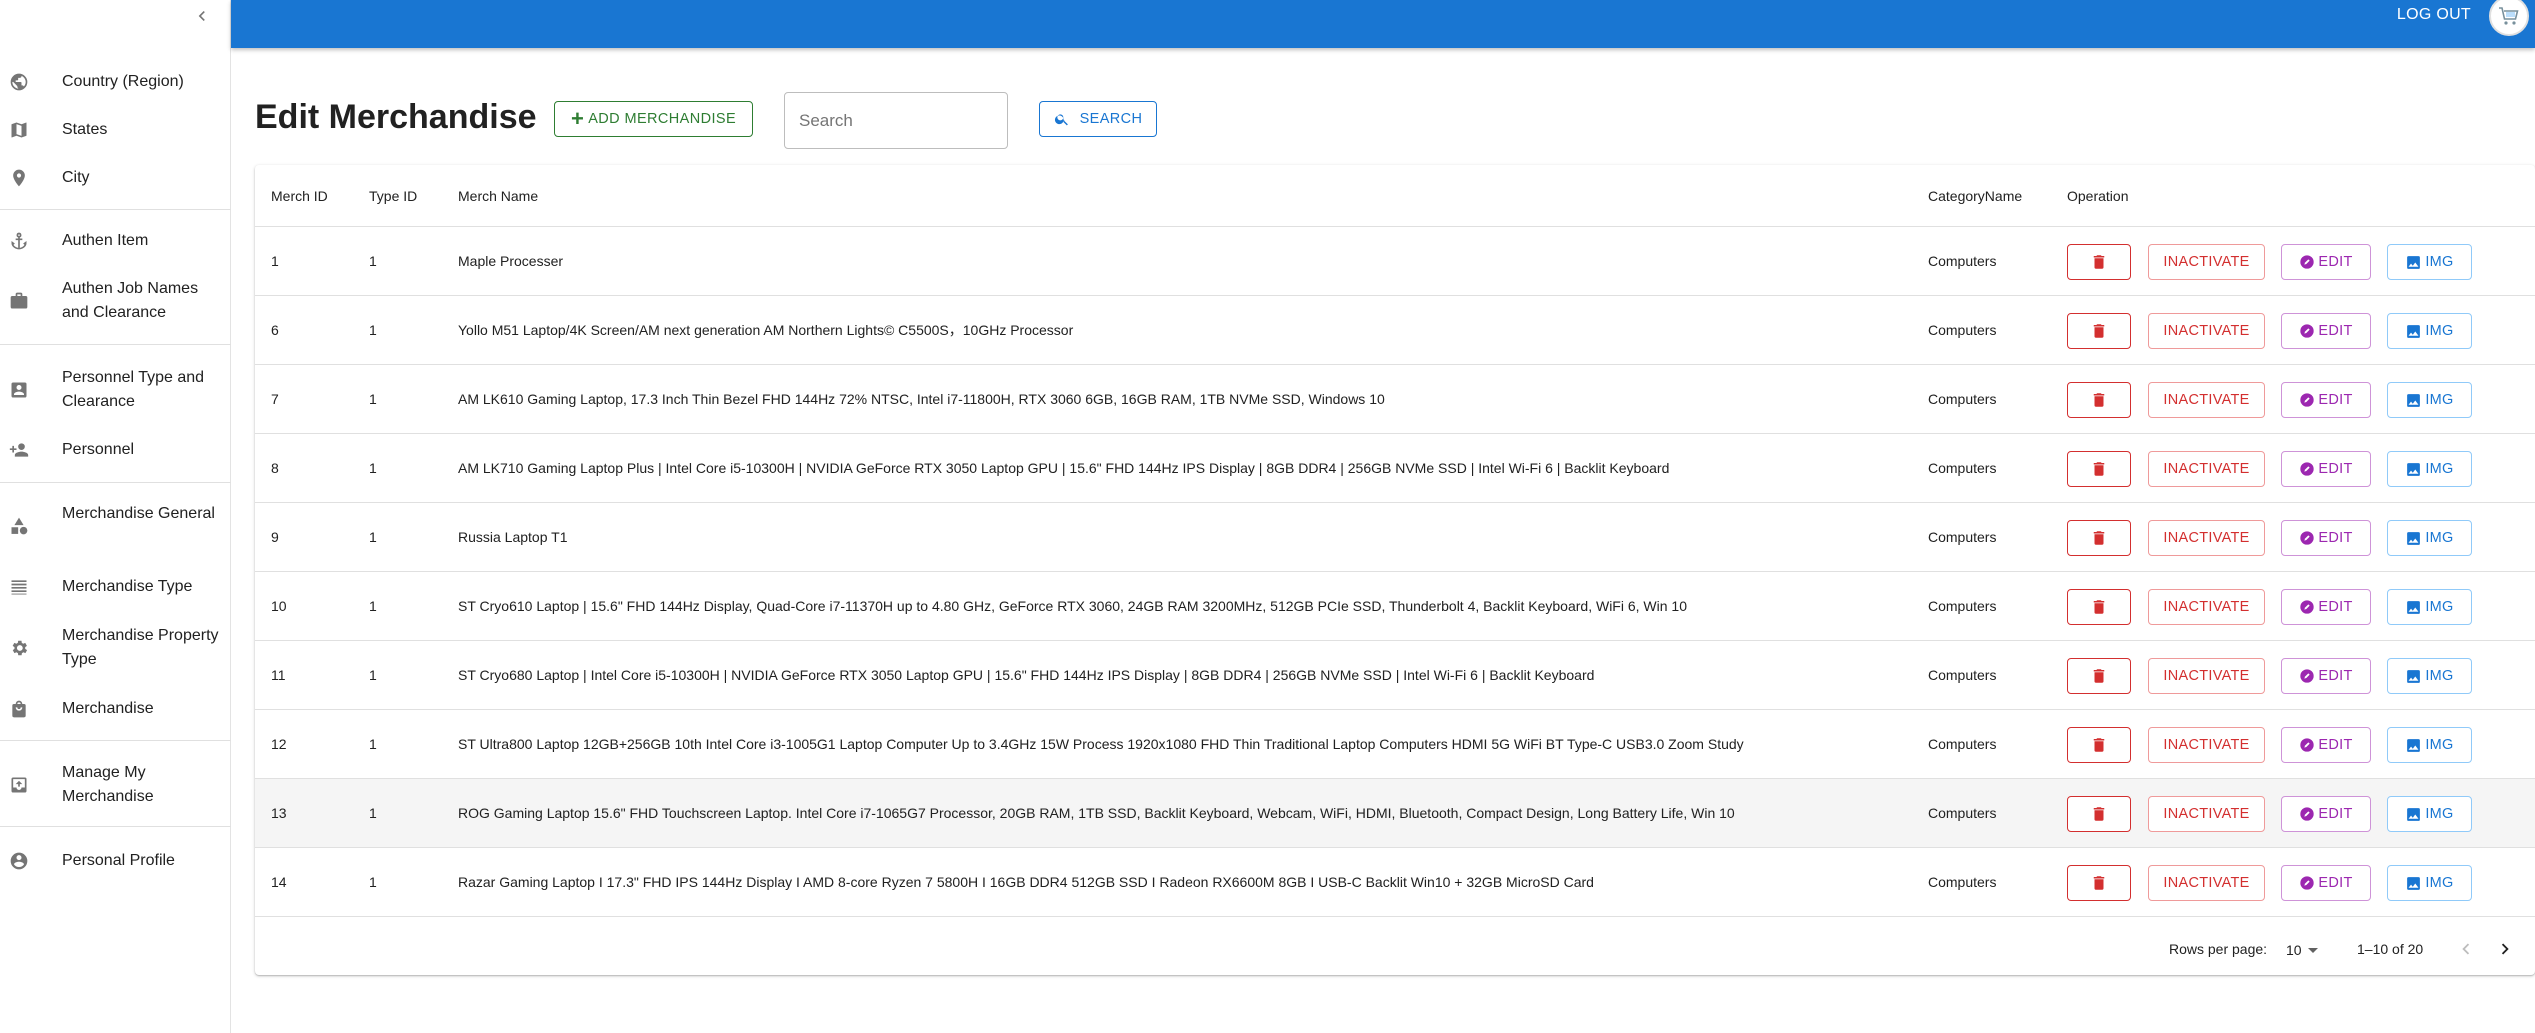  What do you see at coordinates (115, 301) in the screenshot?
I see `sidebar-item-authen-job-names: Authen Job Names and Clearance` at bounding box center [115, 301].